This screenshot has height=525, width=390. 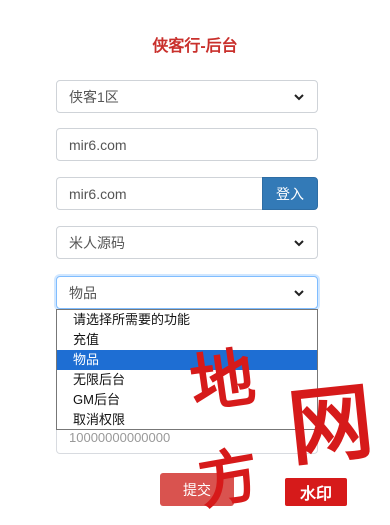 What do you see at coordinates (159, 193) in the screenshot?
I see `login-host-input: mir6.com` at bounding box center [159, 193].